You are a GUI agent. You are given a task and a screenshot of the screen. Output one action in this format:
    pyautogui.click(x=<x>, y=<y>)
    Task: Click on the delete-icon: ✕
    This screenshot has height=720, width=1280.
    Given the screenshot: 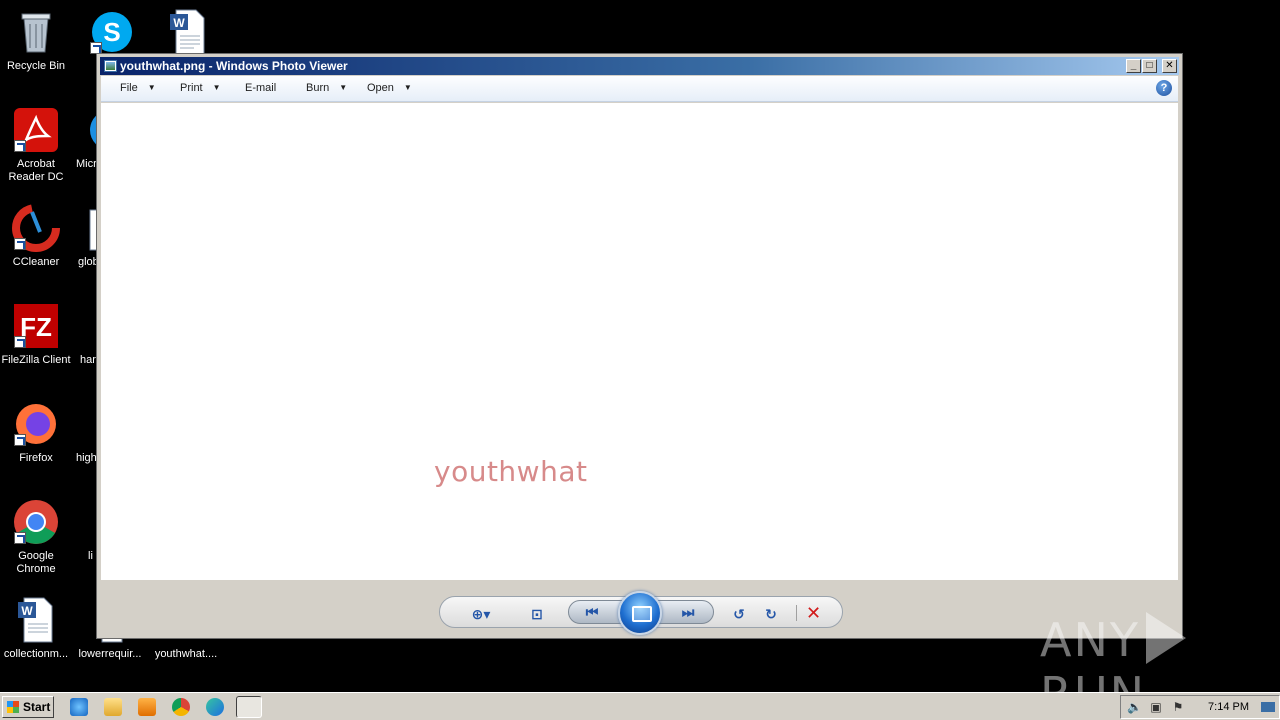 What is the action you would take?
    pyautogui.click(x=813, y=613)
    